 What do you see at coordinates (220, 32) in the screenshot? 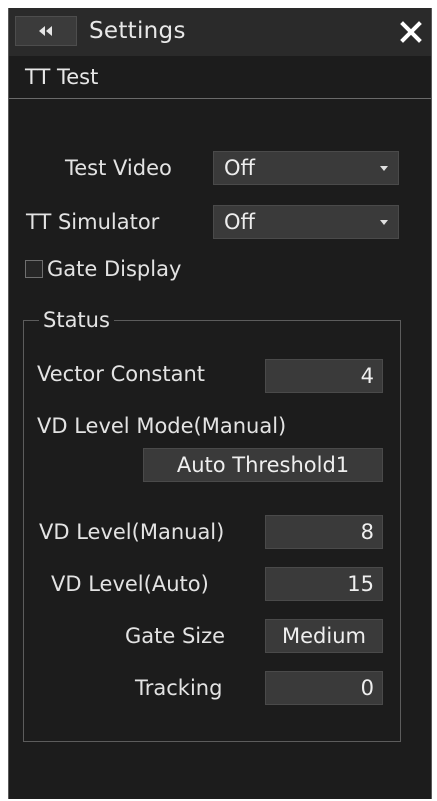
I see `title-bar: Settings` at bounding box center [220, 32].